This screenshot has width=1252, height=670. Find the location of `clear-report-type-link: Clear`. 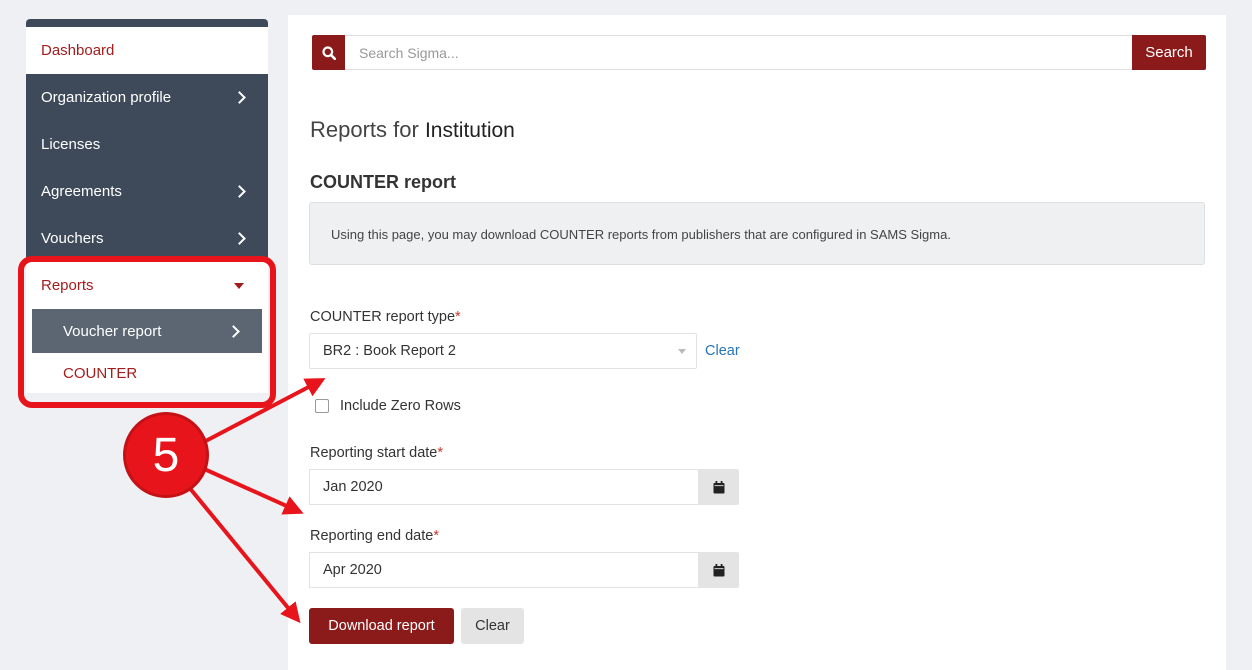

clear-report-type-link: Clear is located at coordinates (722, 351).